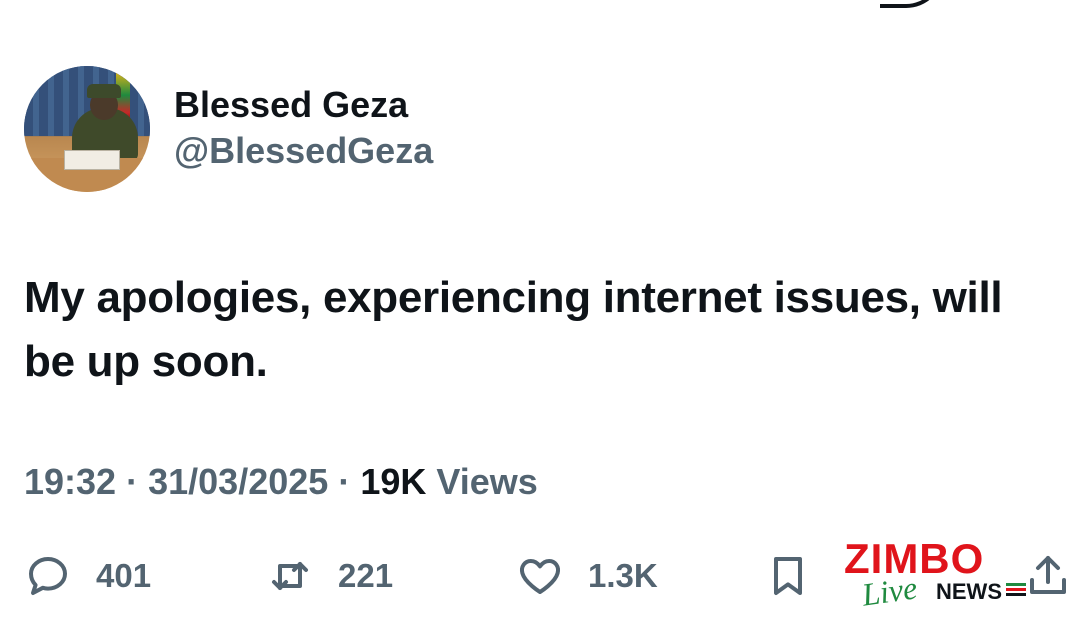 This screenshot has width=1080, height=642. Describe the element at coordinates (70, 481) in the screenshot. I see `tweet-time: 19:32` at that location.